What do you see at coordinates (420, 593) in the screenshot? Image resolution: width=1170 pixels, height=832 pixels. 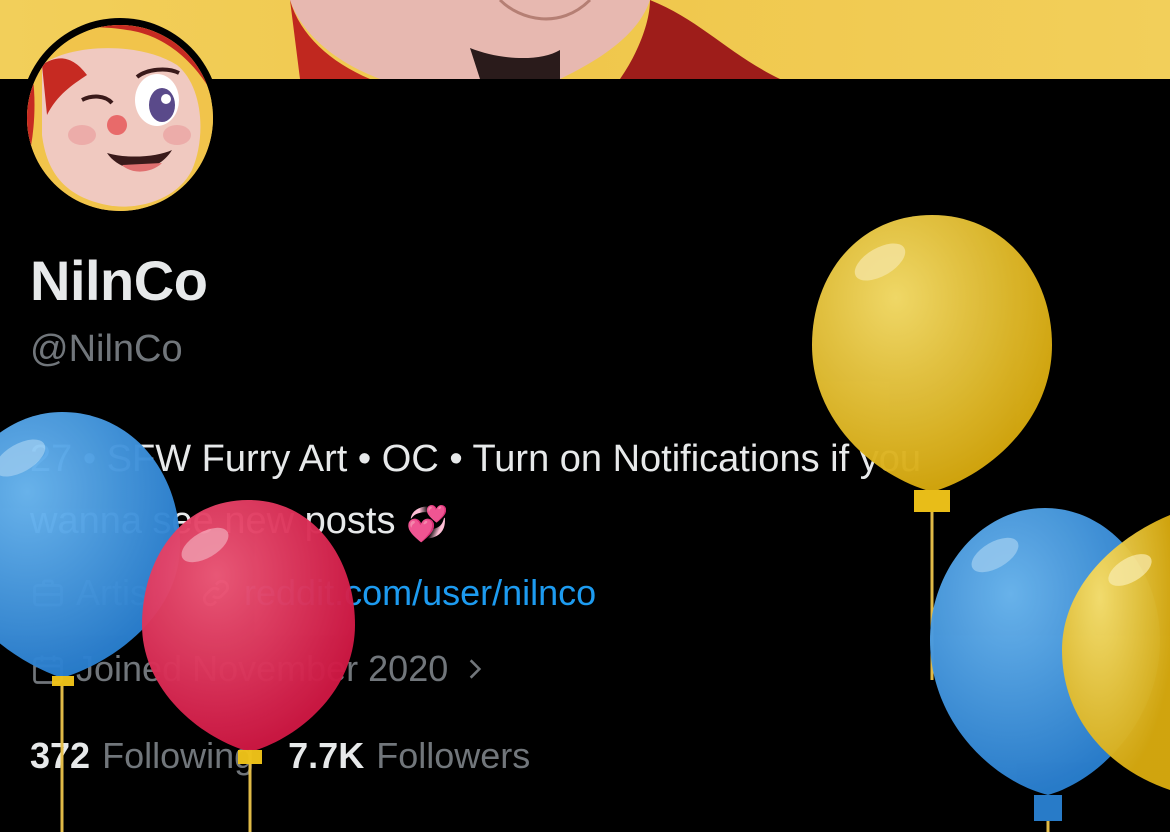 I see `website-link: reddit.com/user/nilnco` at bounding box center [420, 593].